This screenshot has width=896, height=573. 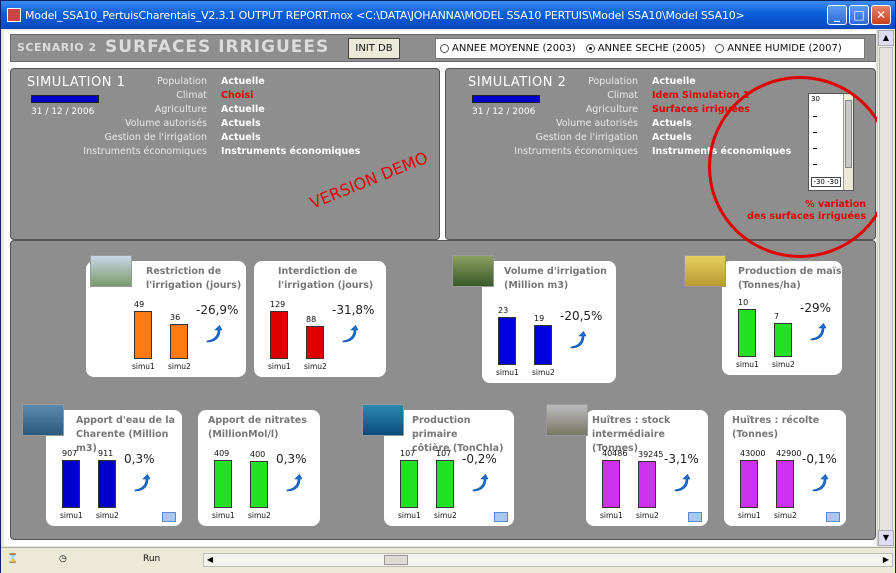 What do you see at coordinates (837, 15) in the screenshot?
I see `minimize-button: _` at bounding box center [837, 15].